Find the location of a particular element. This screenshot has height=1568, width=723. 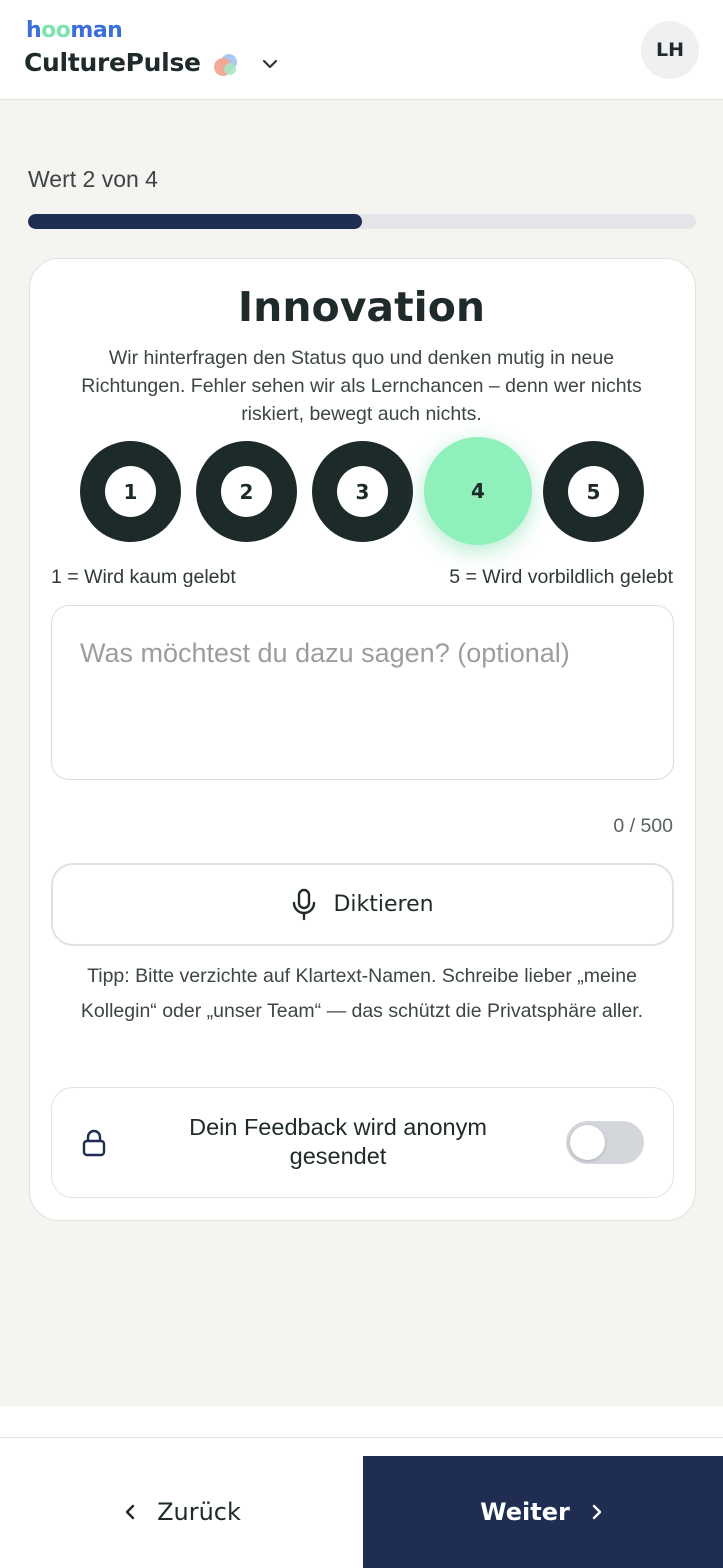

rating-option-label: 4 is located at coordinates (478, 491).